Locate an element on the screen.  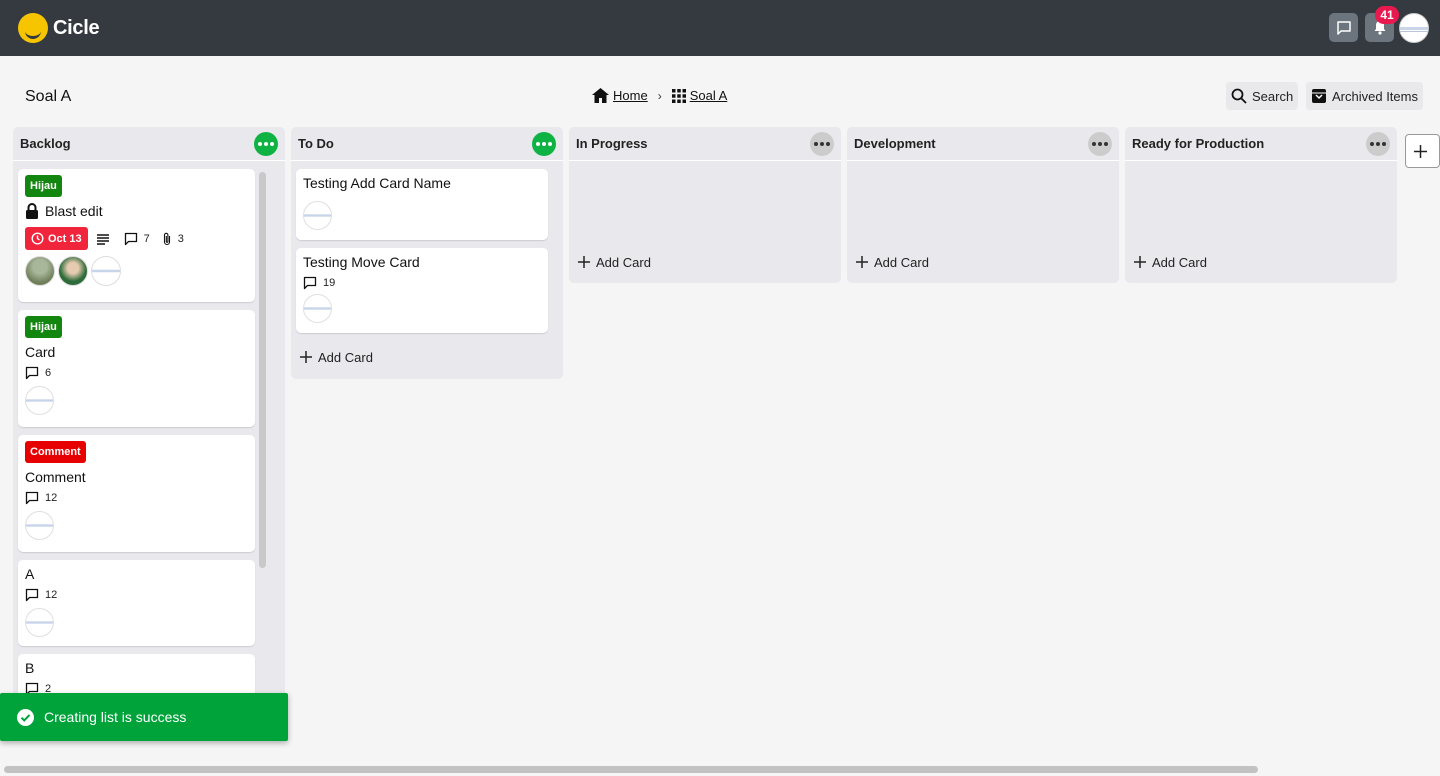
card-testing-move-card: Testing Move Card 19 is located at coordinates (422, 290).